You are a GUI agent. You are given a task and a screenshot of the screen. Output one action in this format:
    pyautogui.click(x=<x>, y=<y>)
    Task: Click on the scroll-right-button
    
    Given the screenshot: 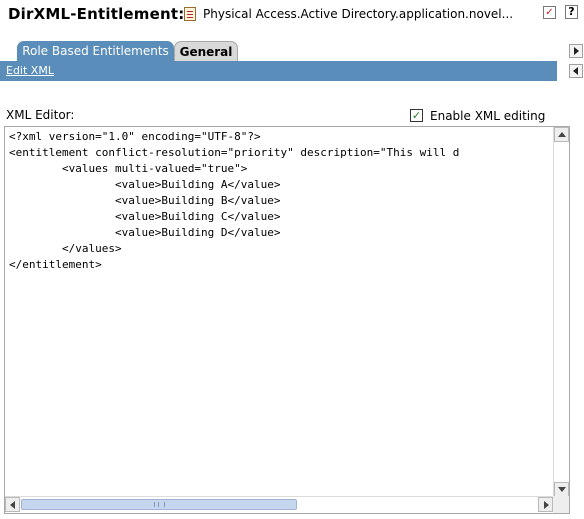 What is the action you would take?
    pyautogui.click(x=545, y=504)
    